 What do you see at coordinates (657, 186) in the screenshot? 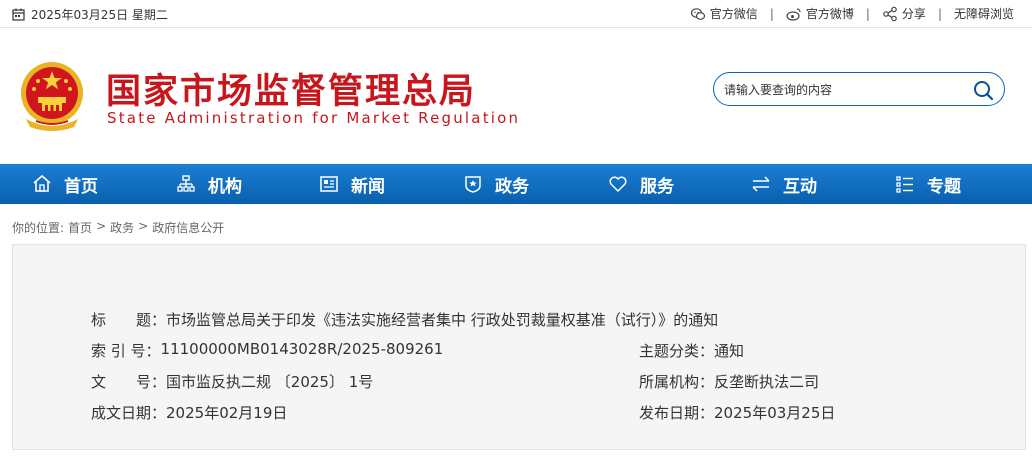
I see `nav-label: 服务` at bounding box center [657, 186].